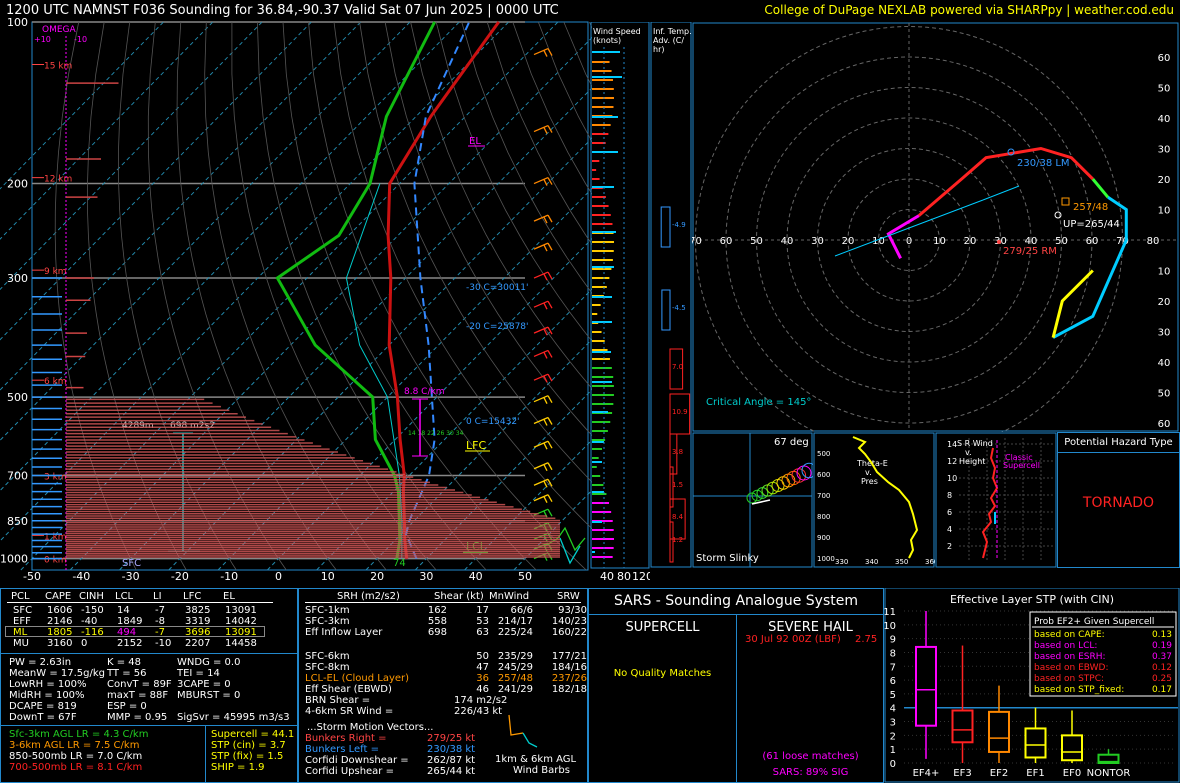 This screenshot has width=1180, height=783. What do you see at coordinates (662, 673) in the screenshot?
I see `sars-no-match: No Quality Matches` at bounding box center [662, 673].